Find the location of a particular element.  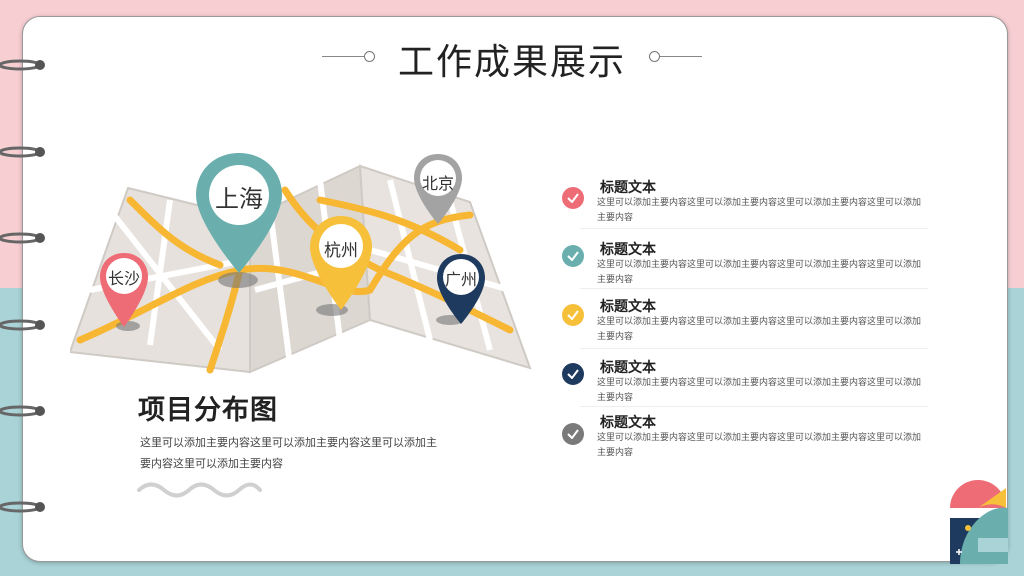

summary-text: 这里可以添加主要内容这里可以添加主要内容这里可以添加主要内容这里可以添加主要内容 is located at coordinates (288, 453).